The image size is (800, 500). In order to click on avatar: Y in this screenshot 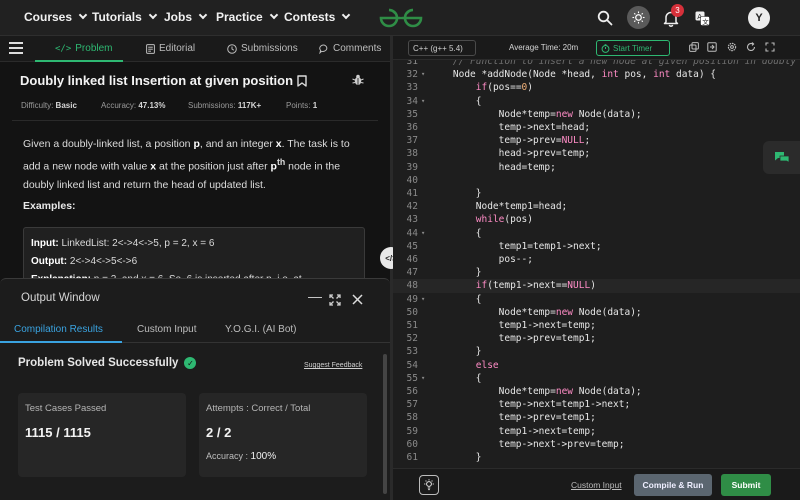, I will do `click(759, 18)`.